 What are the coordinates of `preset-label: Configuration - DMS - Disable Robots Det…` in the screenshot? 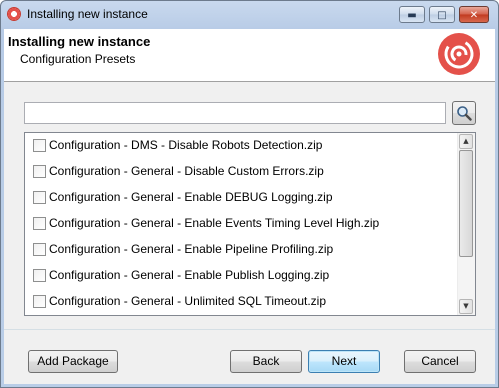 It's located at (186, 145).